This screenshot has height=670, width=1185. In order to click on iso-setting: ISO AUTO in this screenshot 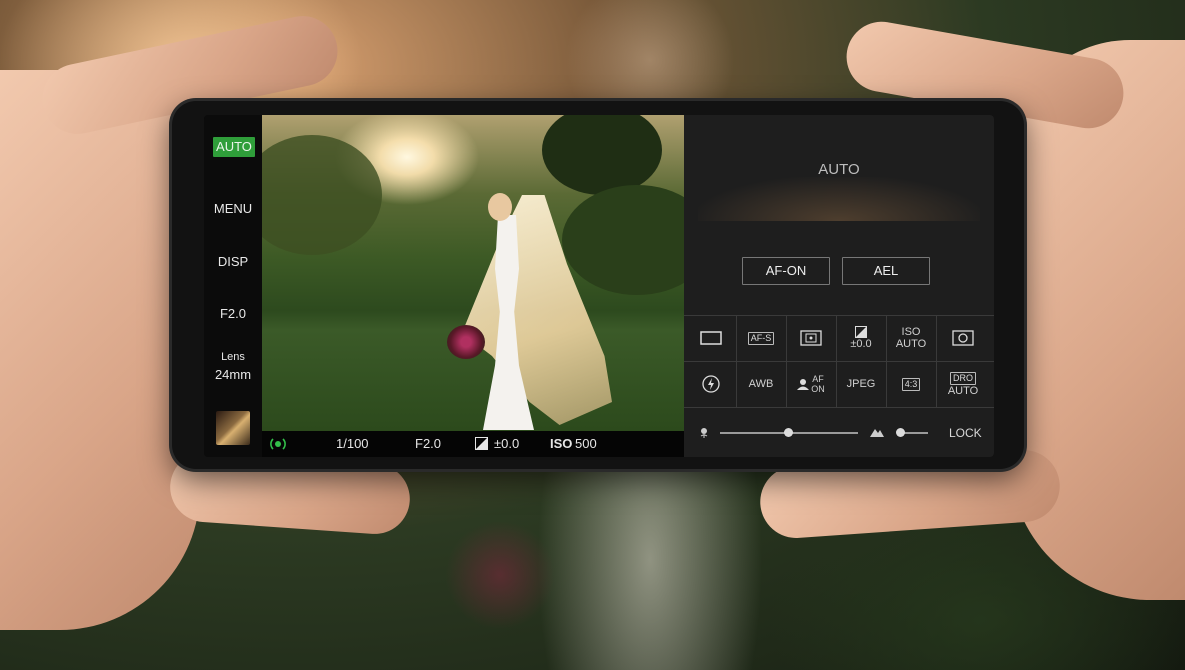, I will do `click(911, 338)`.